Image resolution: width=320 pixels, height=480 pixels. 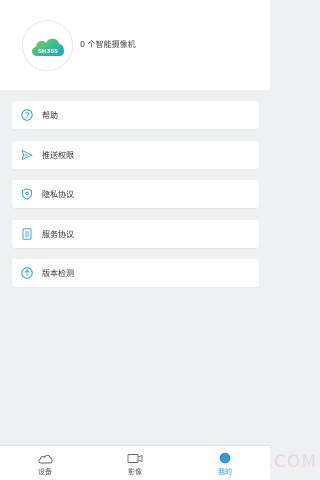 I want to click on video-icon, so click(x=135, y=458).